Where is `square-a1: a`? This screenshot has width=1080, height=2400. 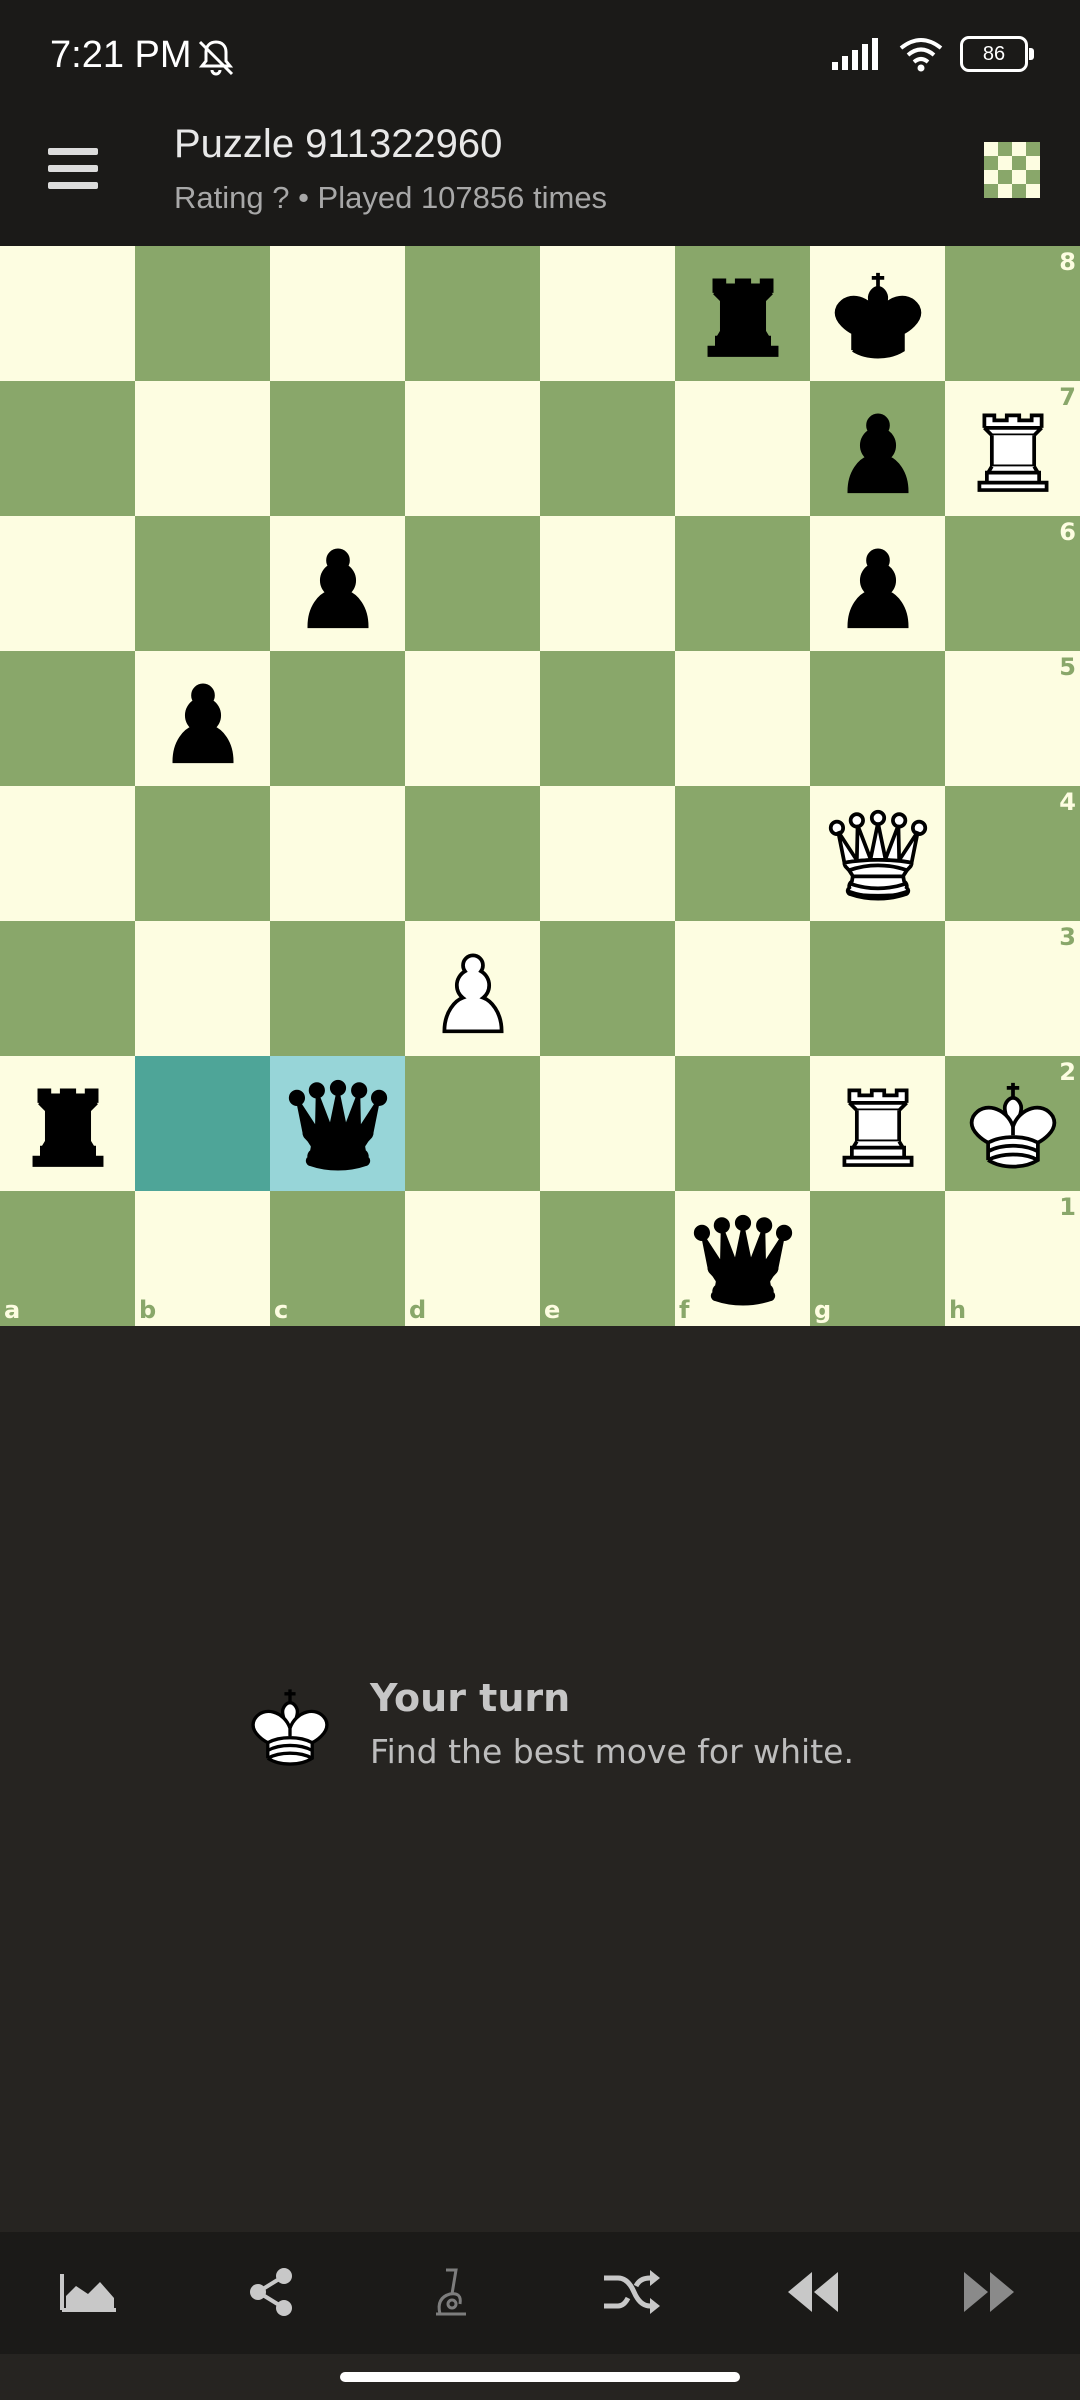
square-a1: a is located at coordinates (67, 1258).